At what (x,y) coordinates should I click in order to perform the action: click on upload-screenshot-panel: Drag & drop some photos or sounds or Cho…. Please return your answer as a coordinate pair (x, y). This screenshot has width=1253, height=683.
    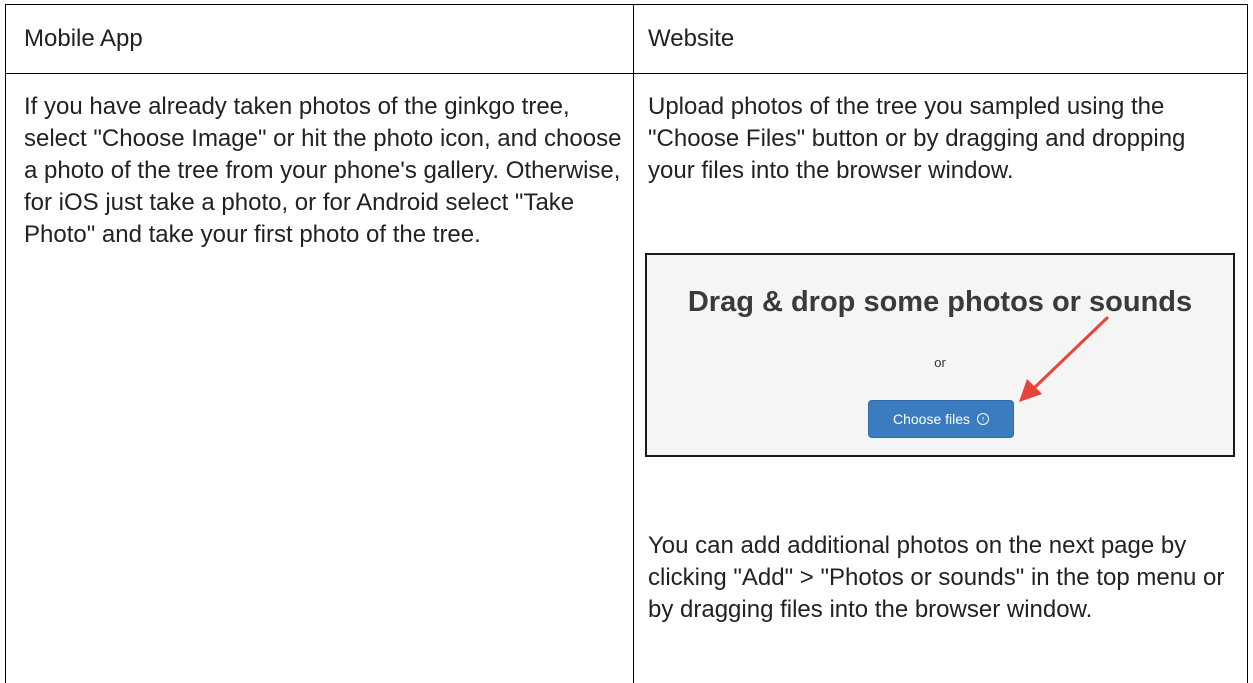
    Looking at the image, I should click on (940, 355).